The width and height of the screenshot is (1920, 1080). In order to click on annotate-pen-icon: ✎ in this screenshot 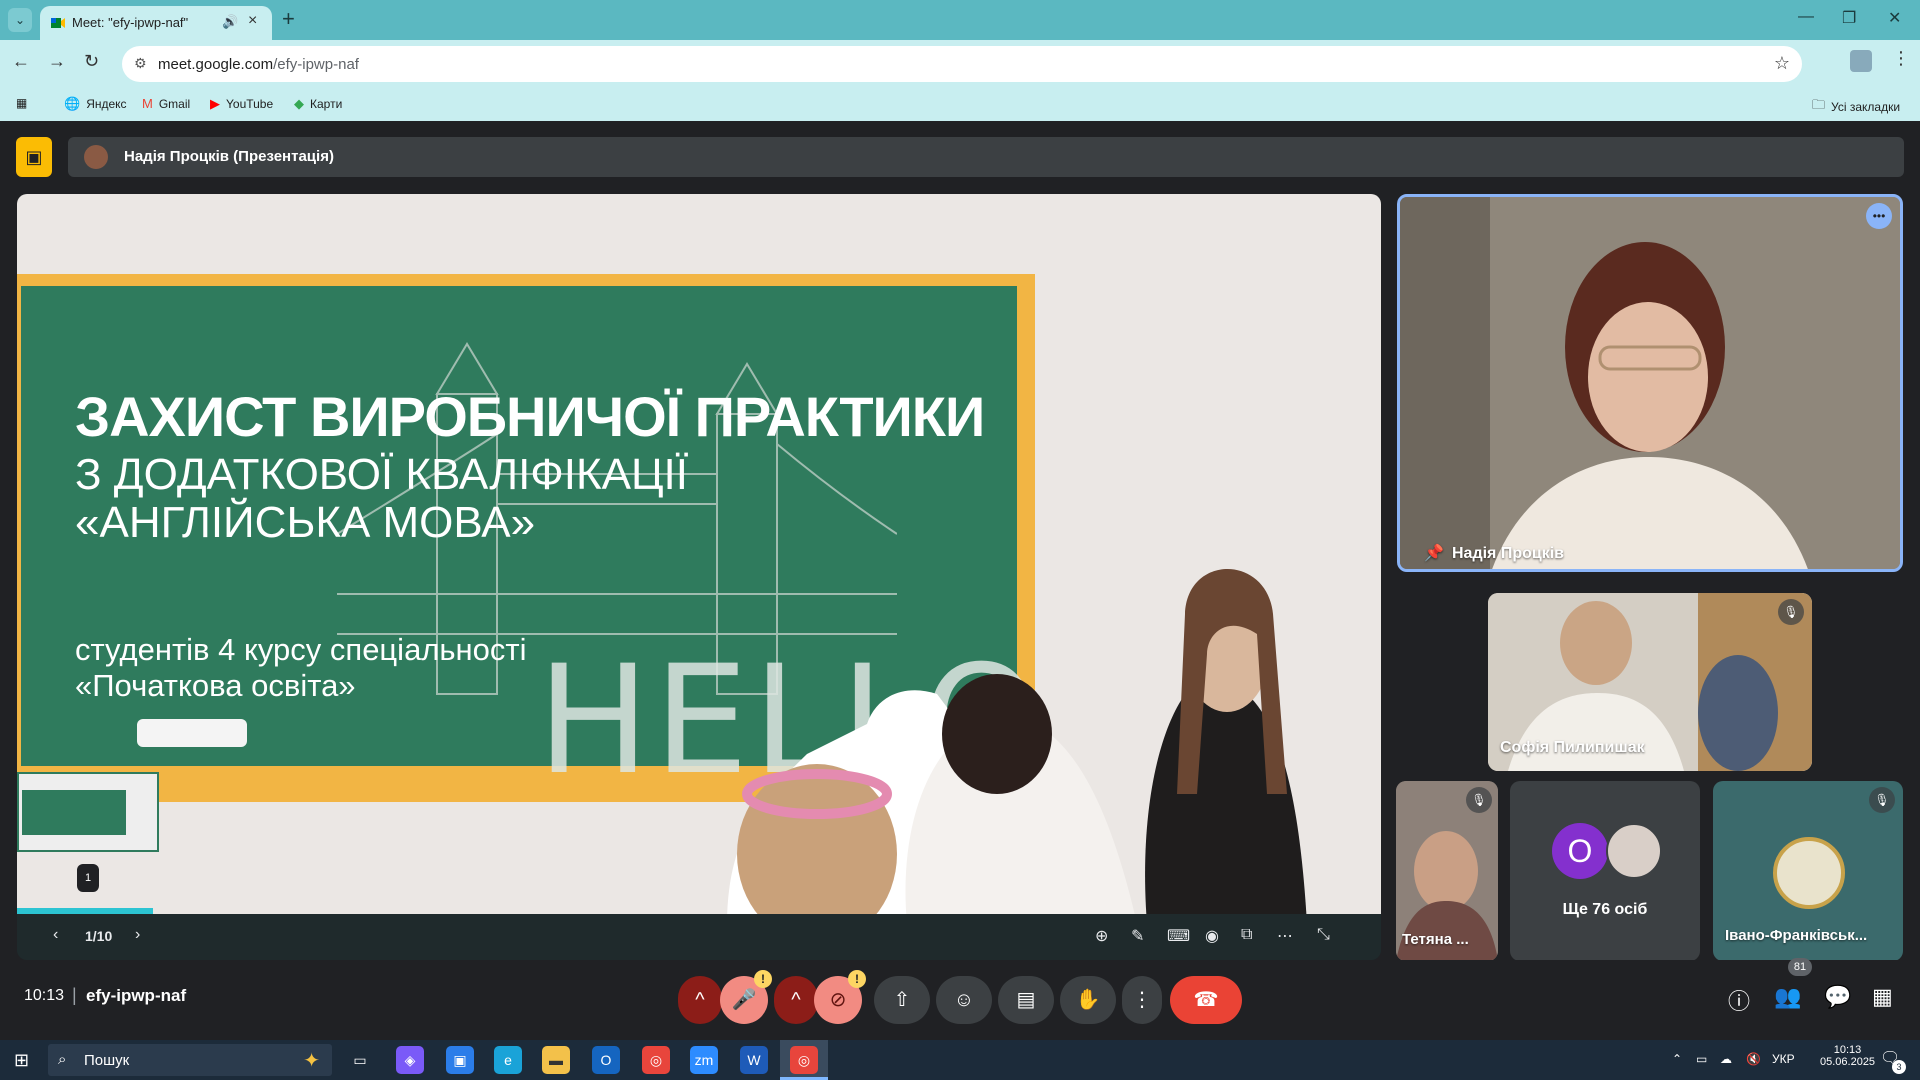, I will do `click(1137, 936)`.